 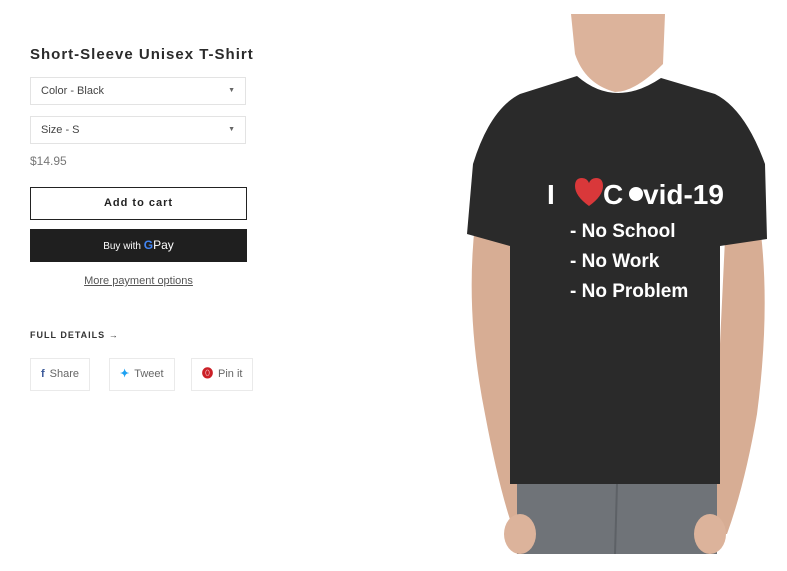 I want to click on add-to-cart-button: Add to cart, so click(x=138, y=203).